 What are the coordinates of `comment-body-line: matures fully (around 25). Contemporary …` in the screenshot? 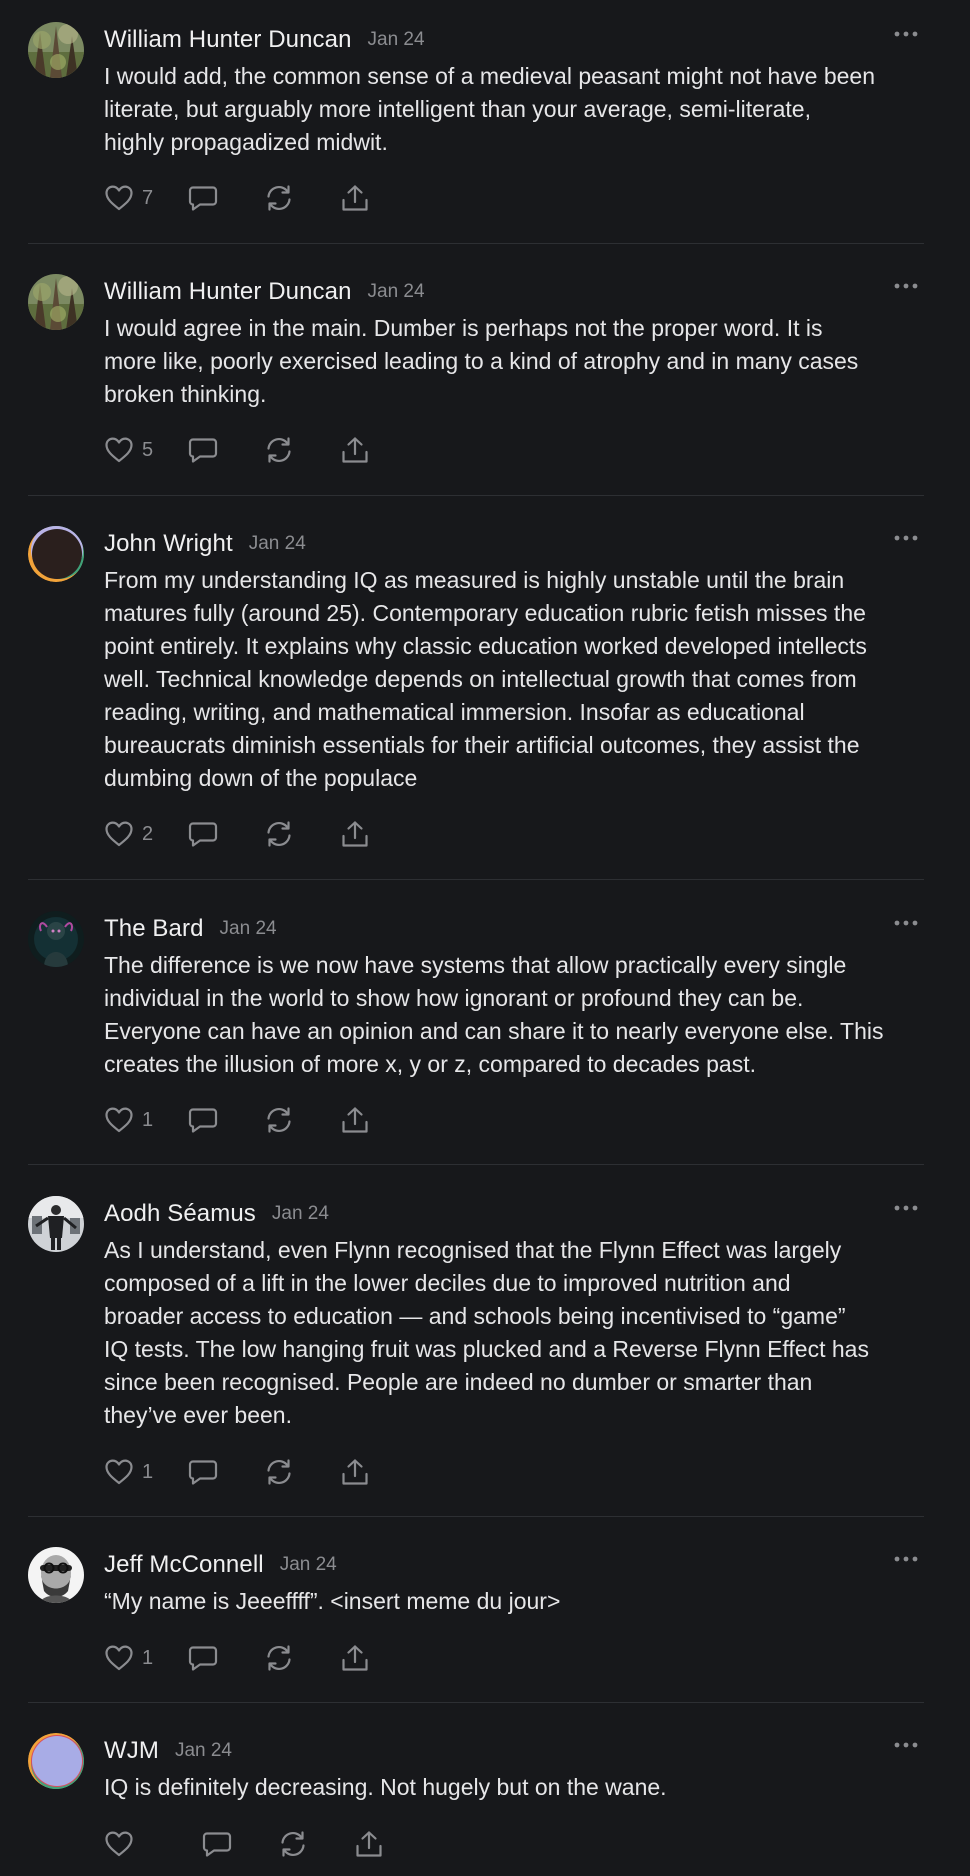 It's located at (485, 613).